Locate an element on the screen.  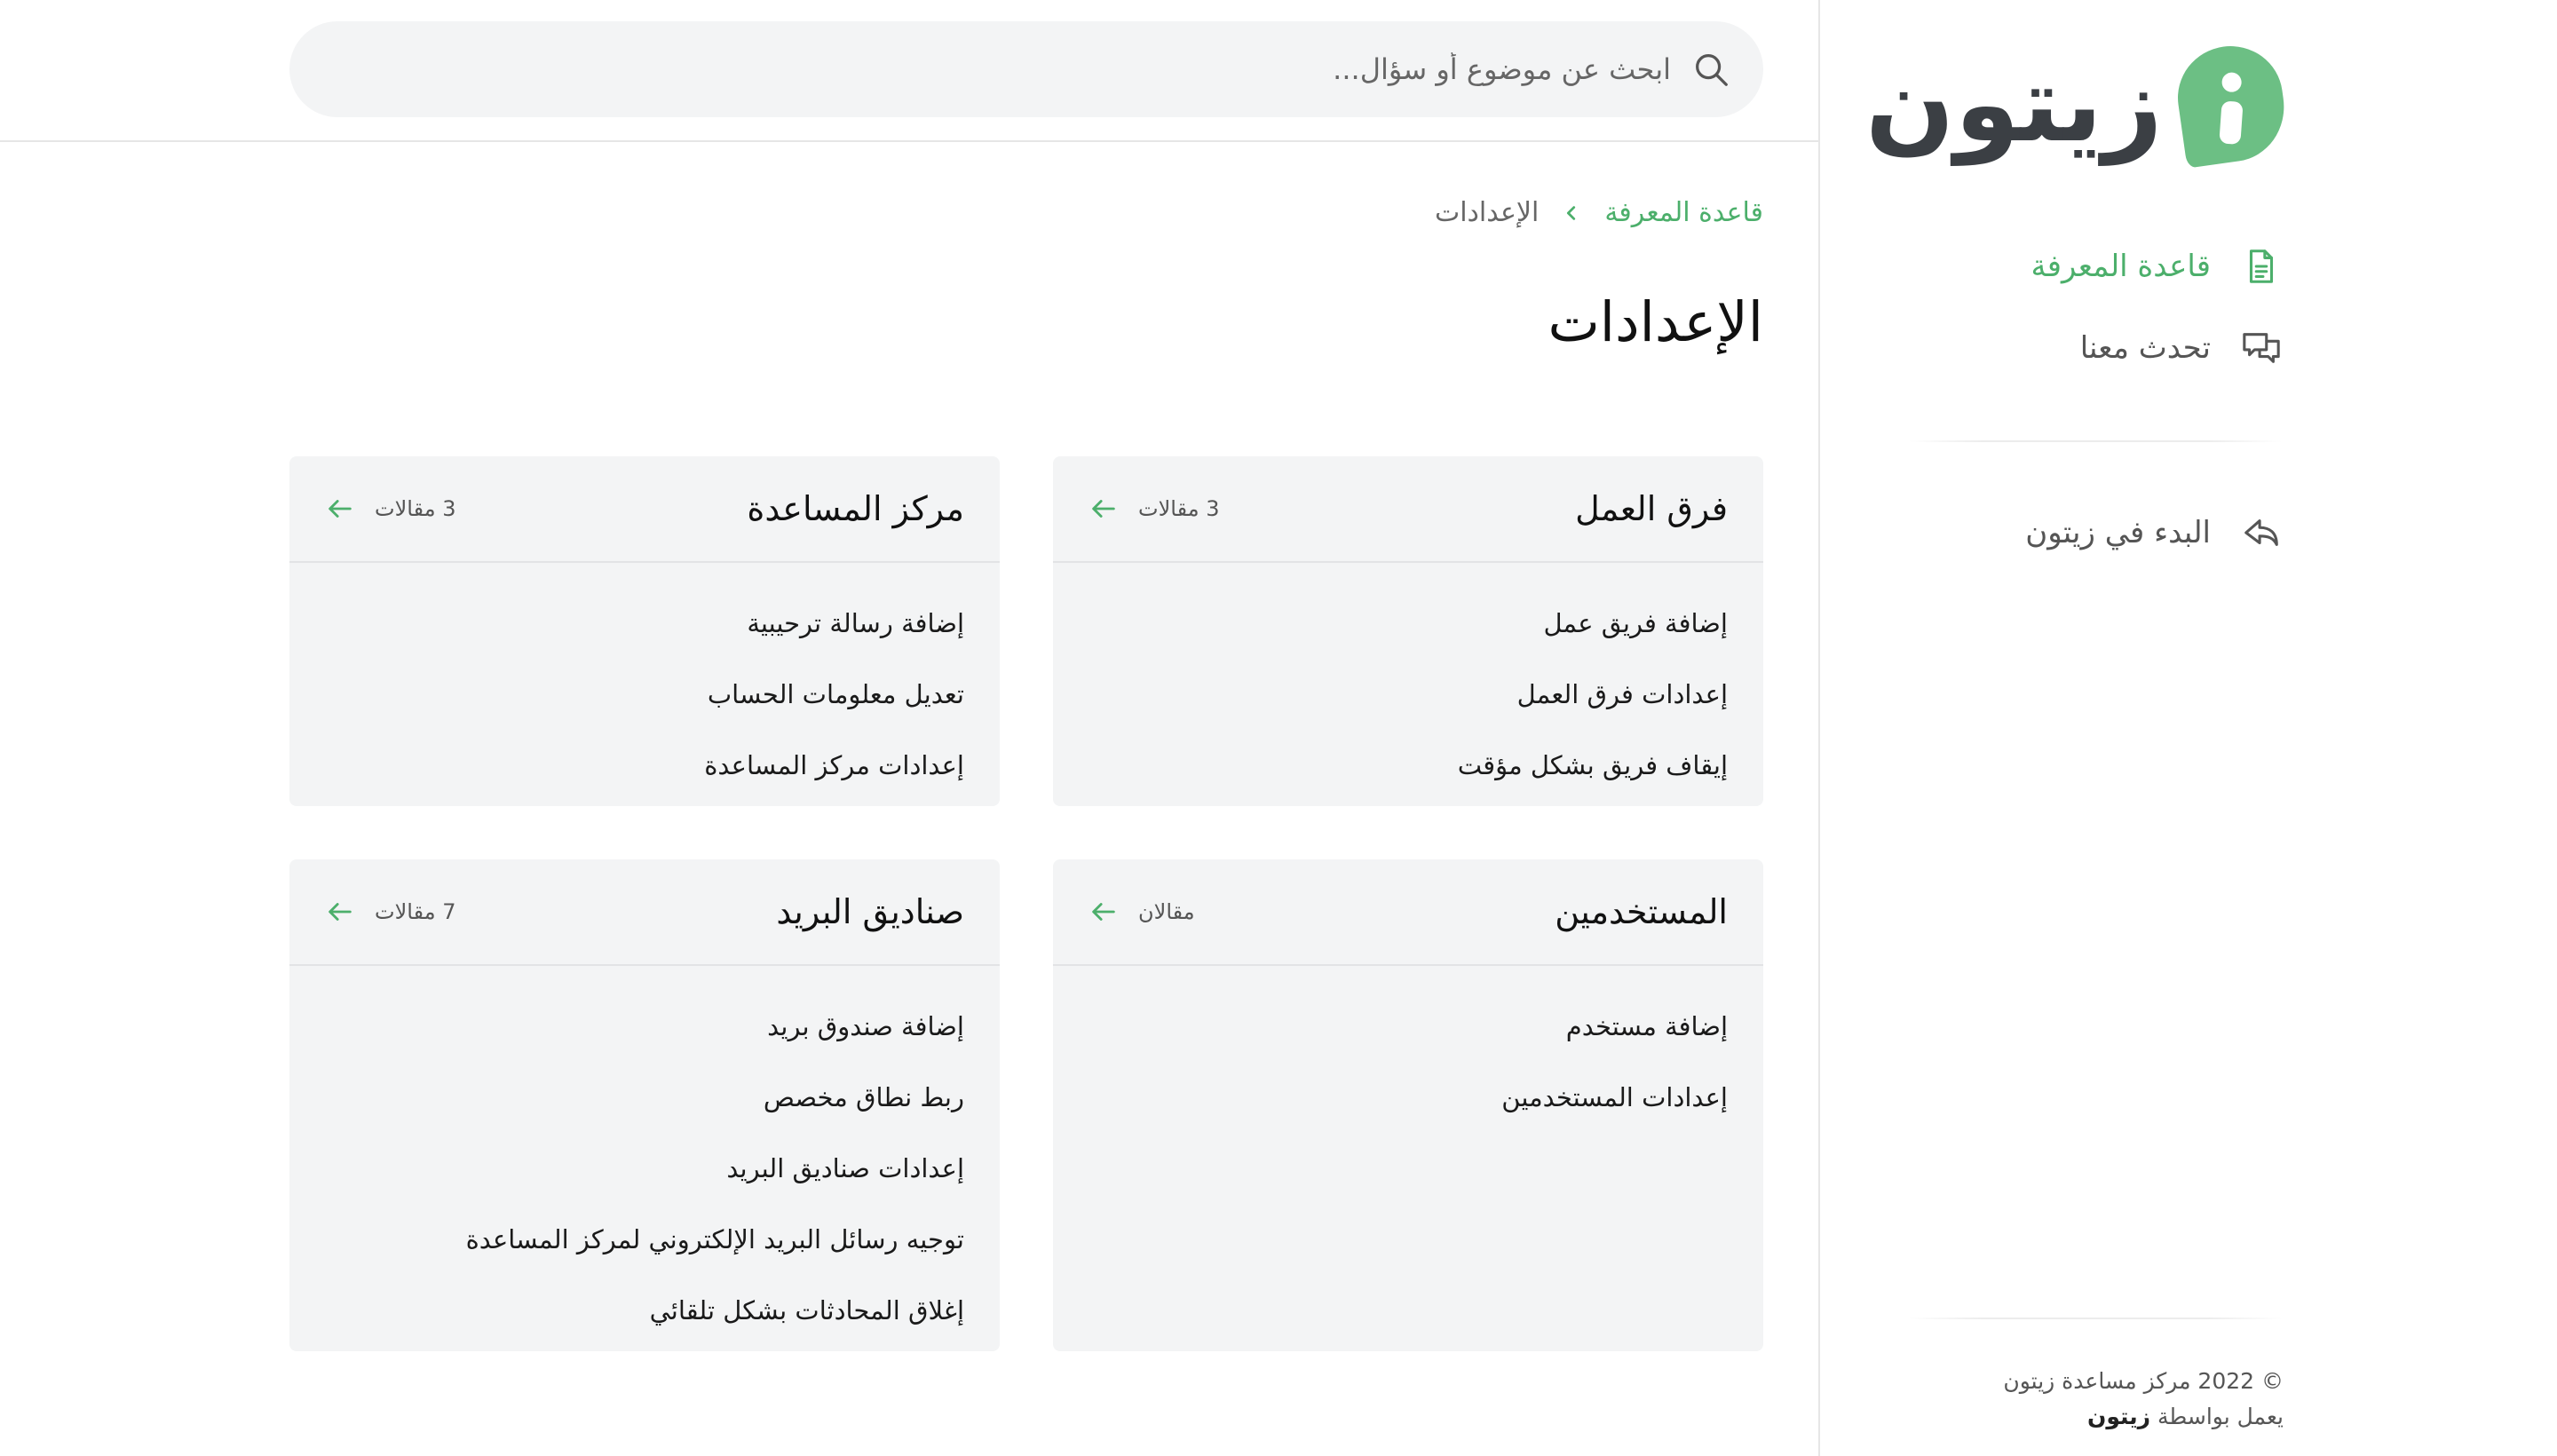
sidebar-nav: قاعدة المعرفة تحدث معنا is located at coordinates (2122, 321).